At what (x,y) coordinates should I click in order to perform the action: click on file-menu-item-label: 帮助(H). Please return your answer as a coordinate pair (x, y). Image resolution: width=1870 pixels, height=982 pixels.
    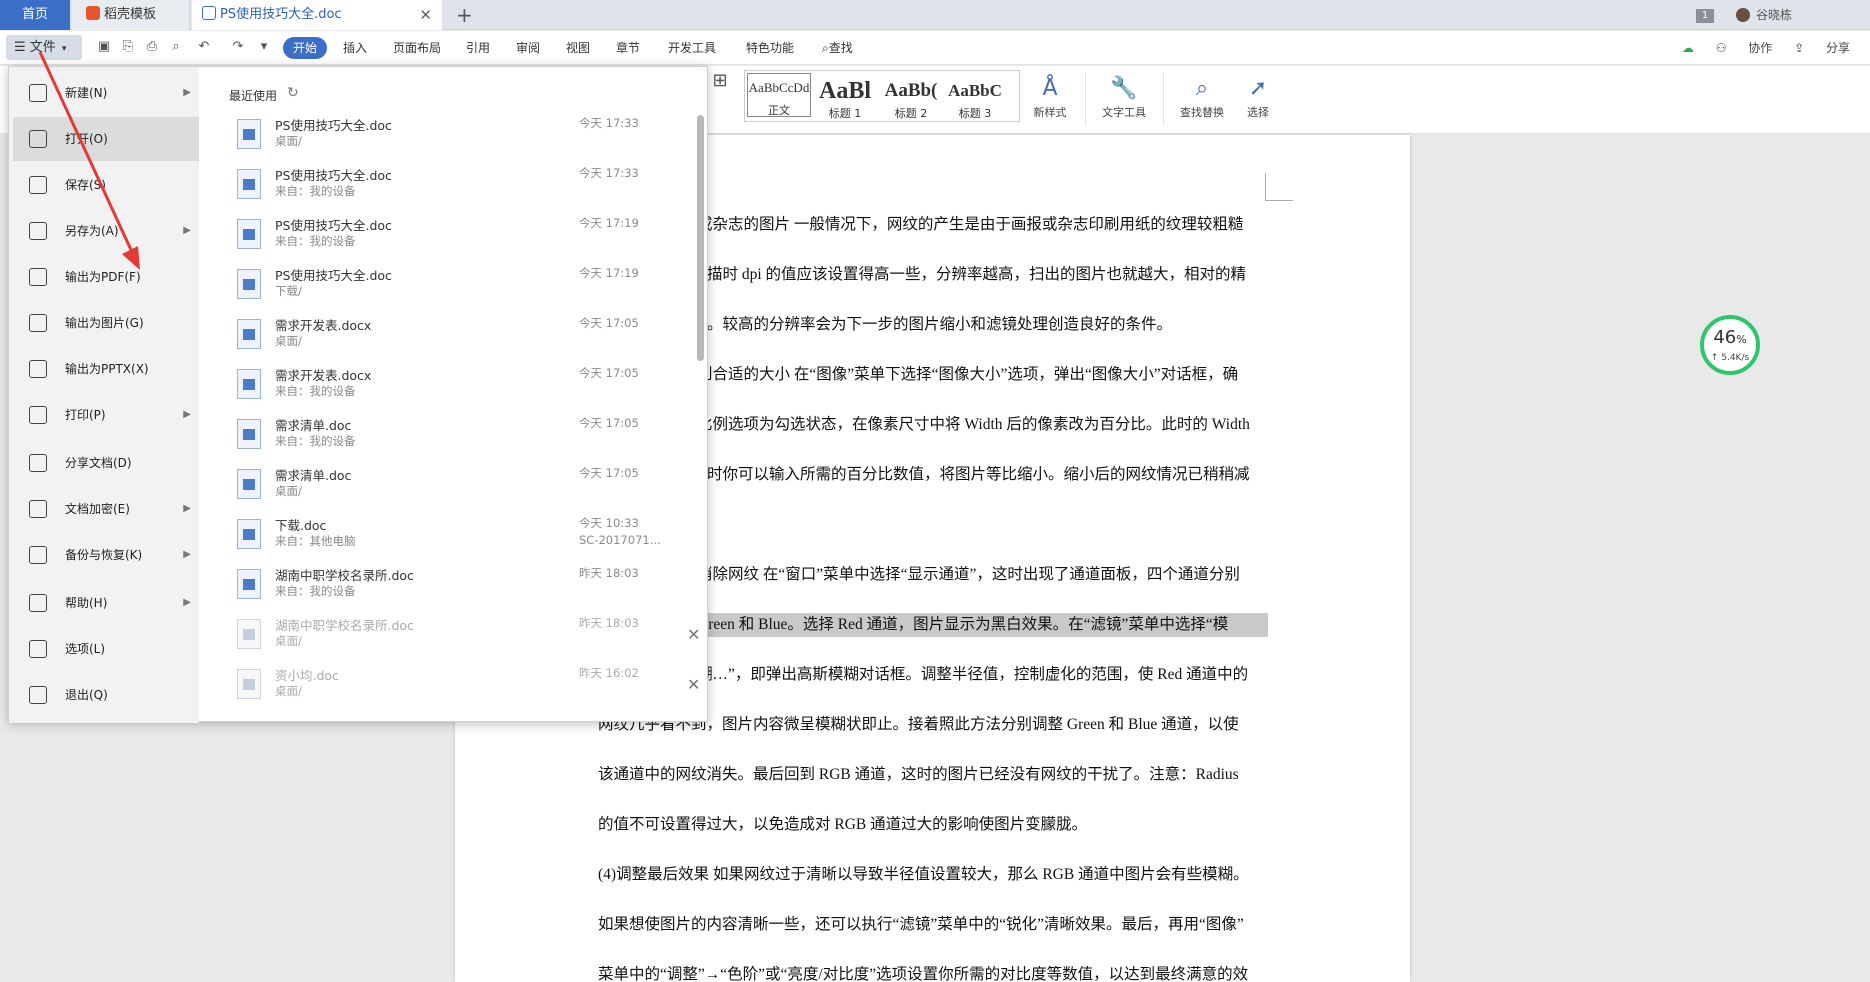
    Looking at the image, I should click on (86, 603).